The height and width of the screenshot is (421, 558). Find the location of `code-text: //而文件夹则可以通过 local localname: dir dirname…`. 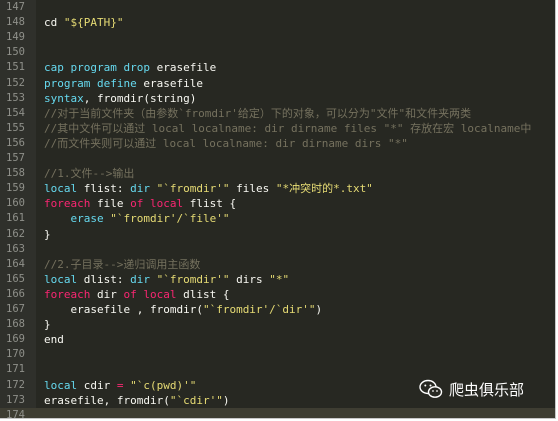

code-text: //而文件夹则可以通过 local localname: dir dirname… is located at coordinates (226, 143).